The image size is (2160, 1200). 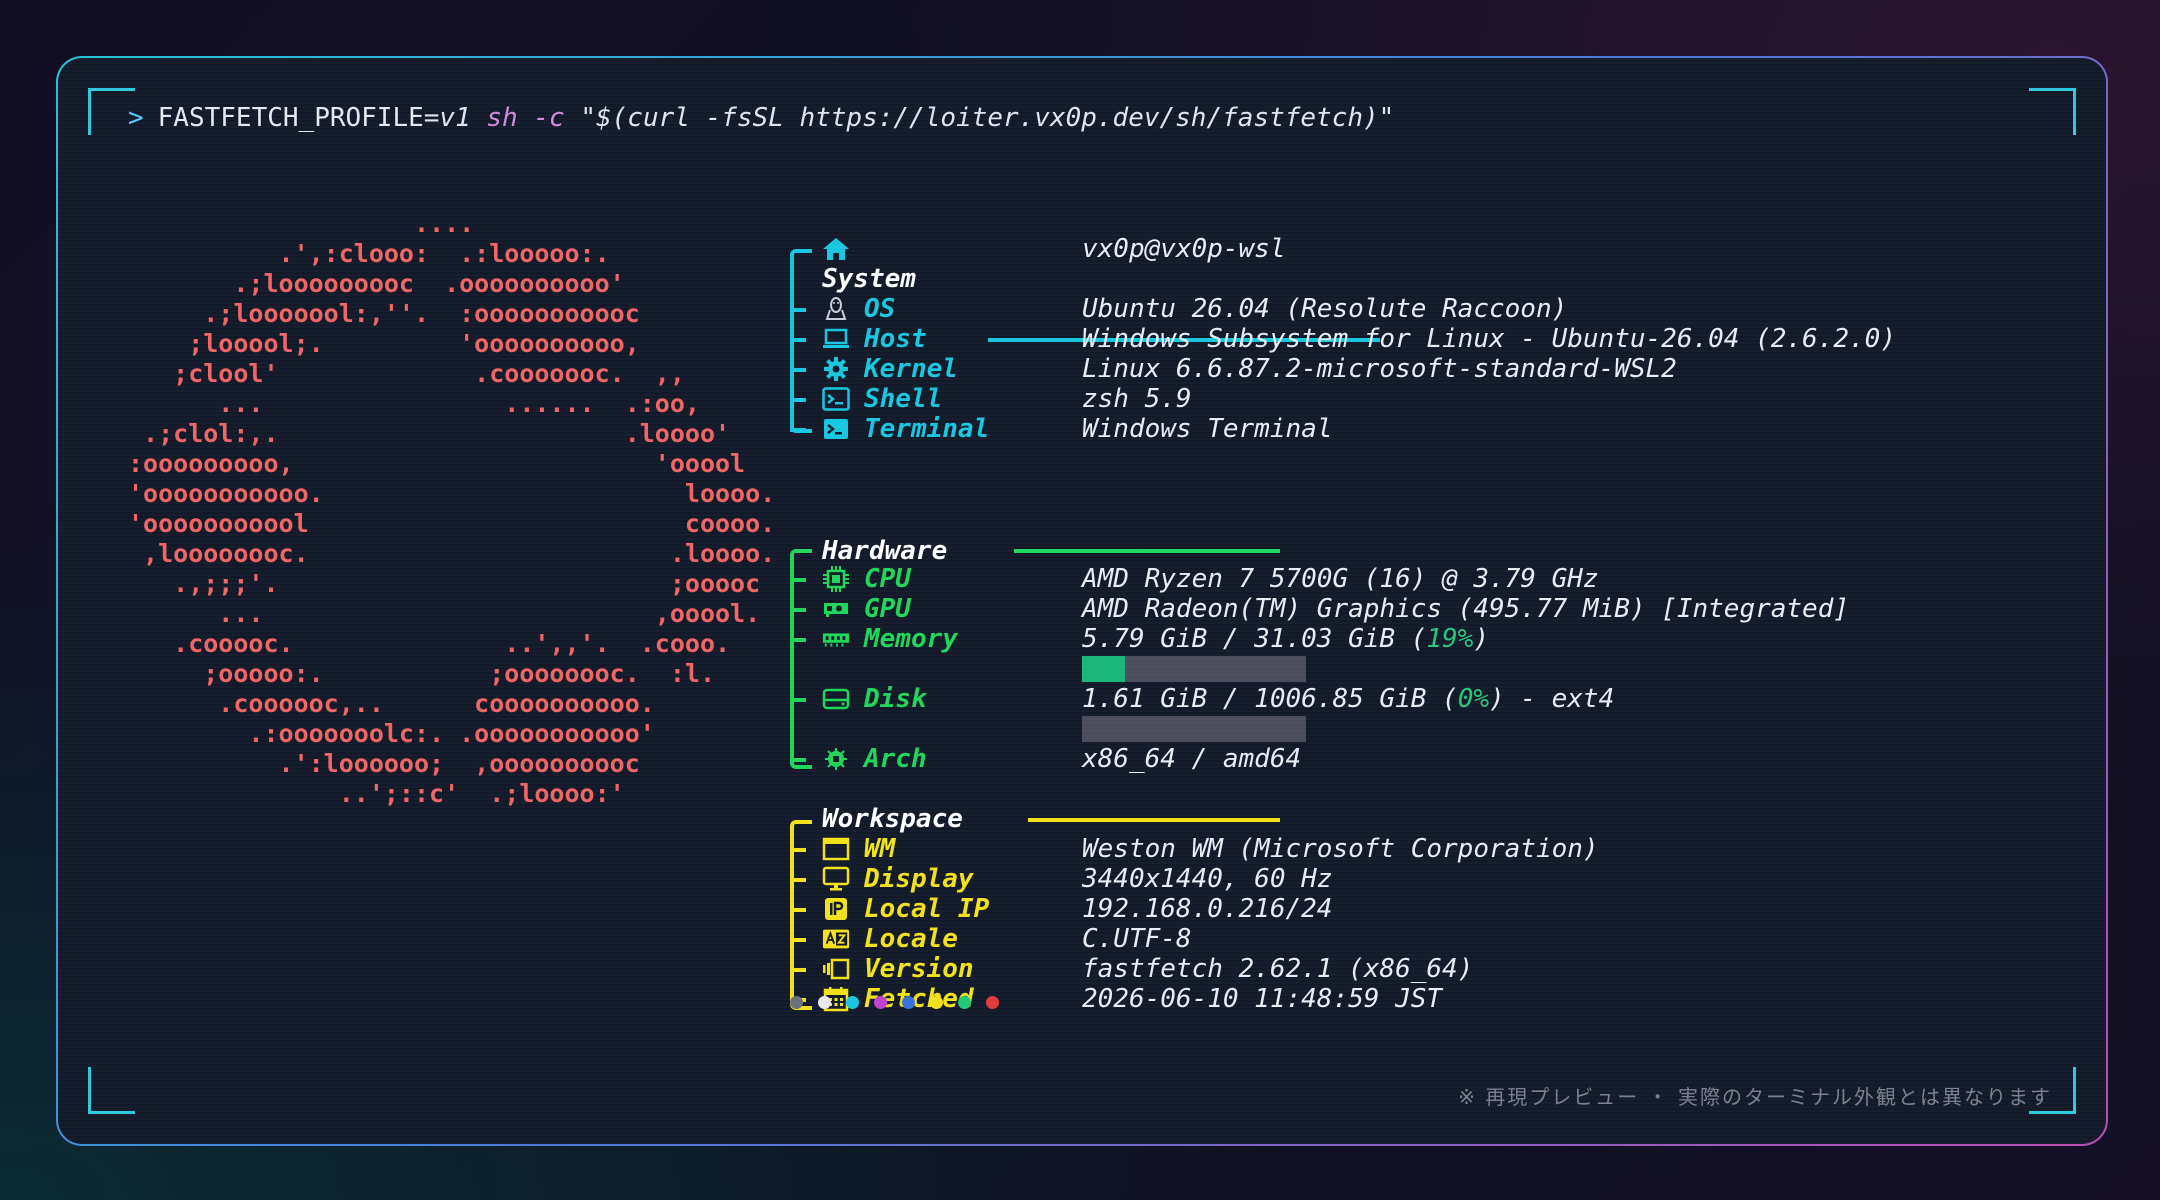 I want to click on prompt-symbol: >, so click(x=136, y=118).